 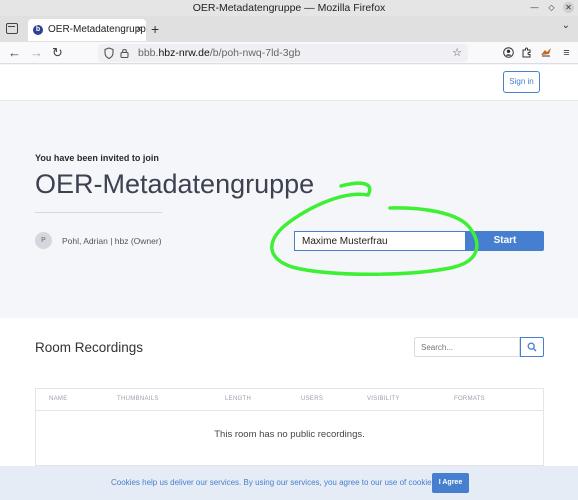 I want to click on tab-strip: b OER-Metadatengruppe × + ⌄, so click(x=289, y=29).